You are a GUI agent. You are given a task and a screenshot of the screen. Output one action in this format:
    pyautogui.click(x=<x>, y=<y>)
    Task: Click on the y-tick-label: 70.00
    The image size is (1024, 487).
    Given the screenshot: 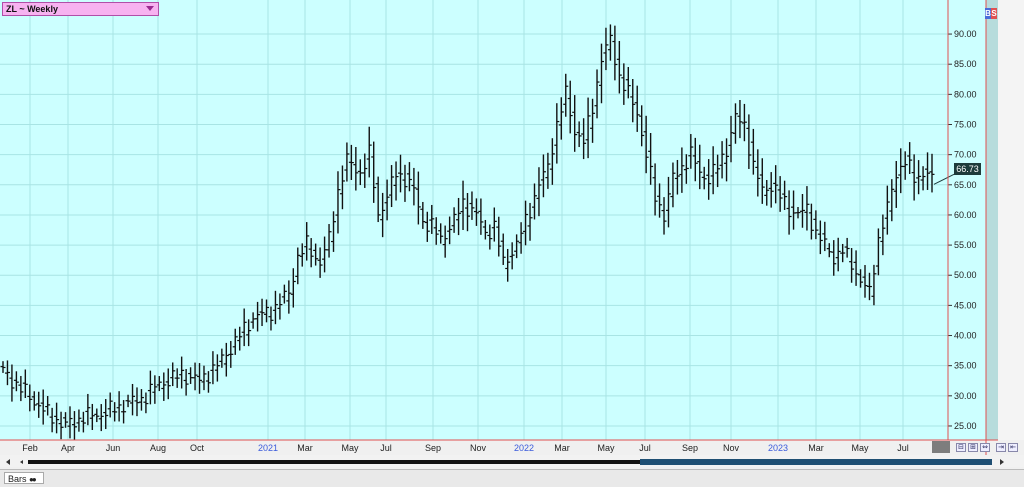 What is the action you would take?
    pyautogui.click(x=965, y=155)
    